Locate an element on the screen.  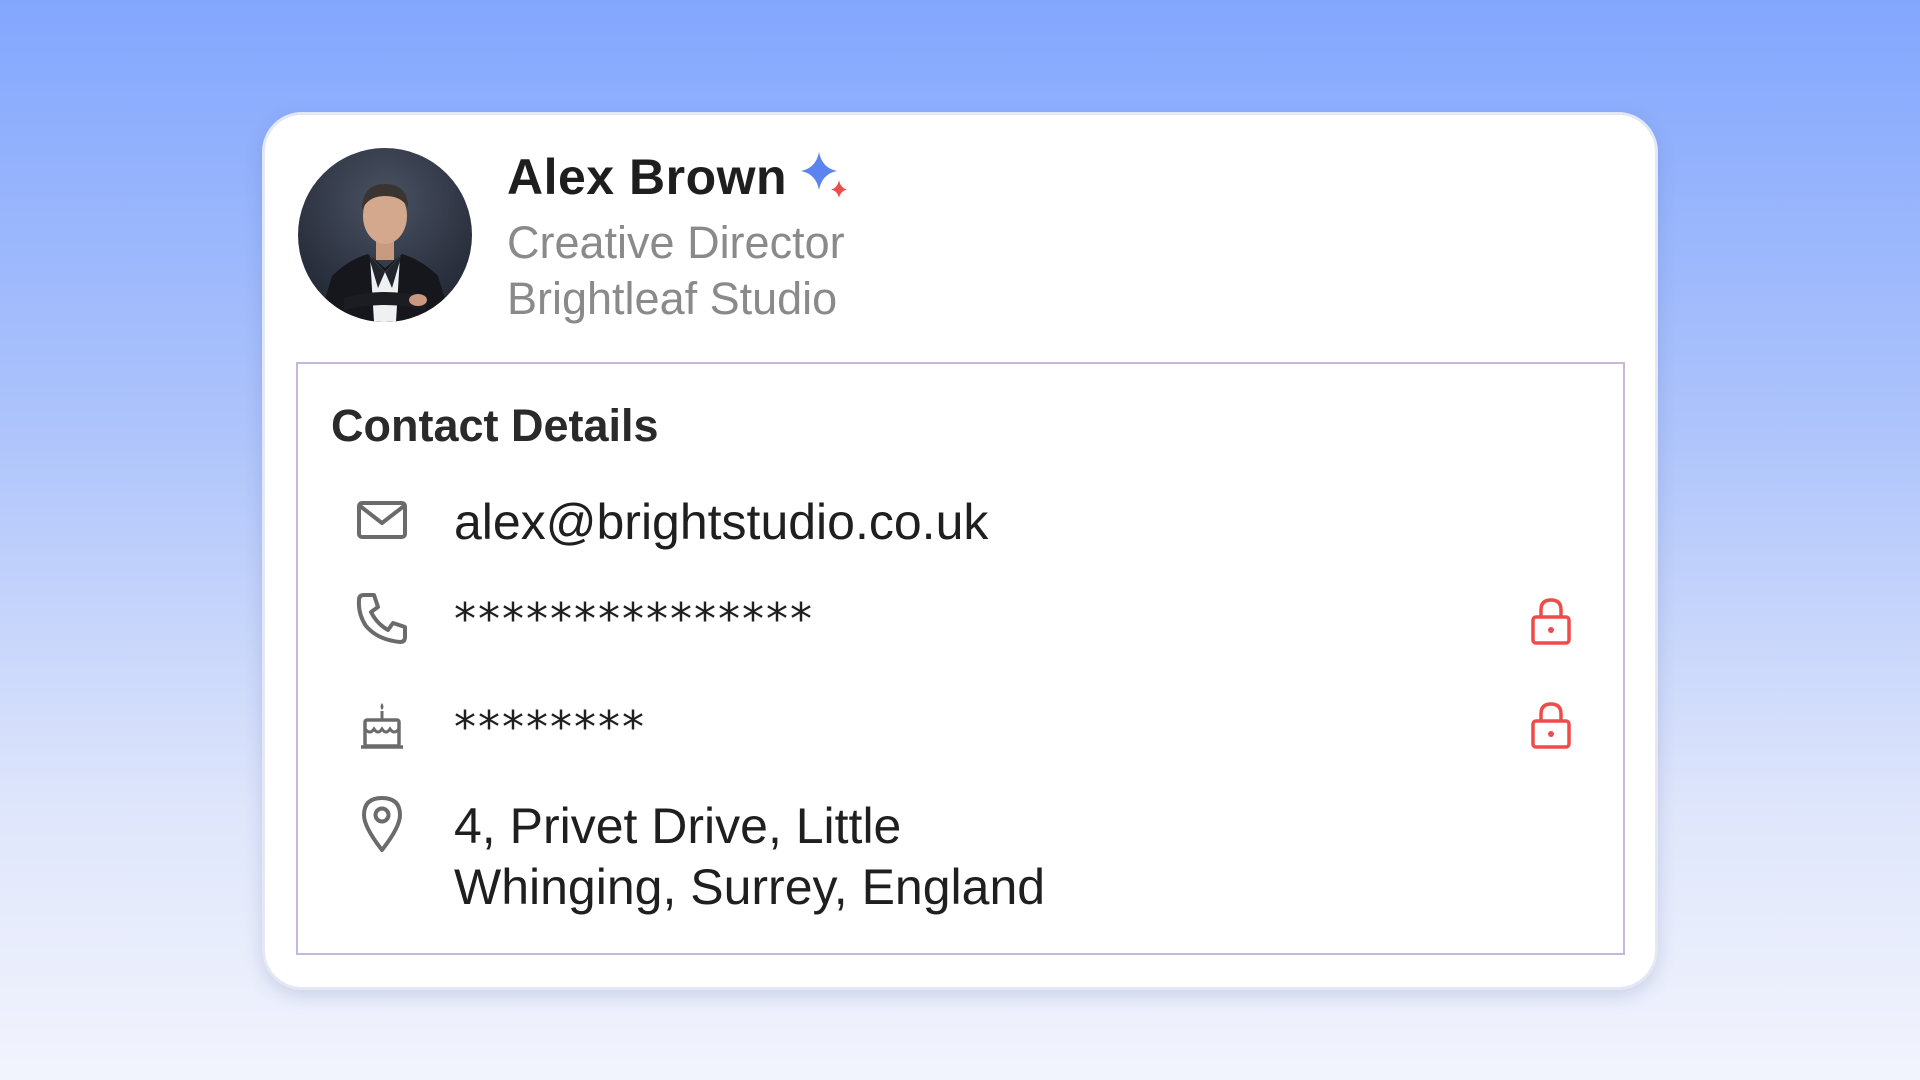
location-pin-icon is located at coordinates (382, 824).